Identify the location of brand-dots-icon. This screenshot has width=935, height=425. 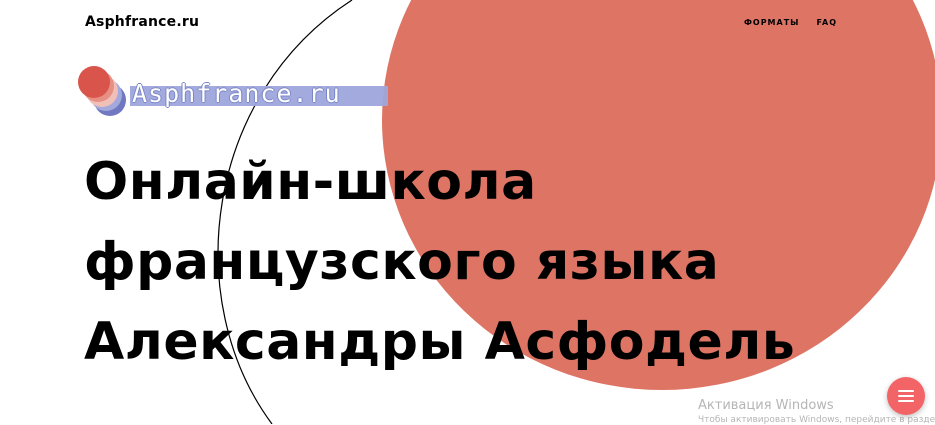
(104, 90).